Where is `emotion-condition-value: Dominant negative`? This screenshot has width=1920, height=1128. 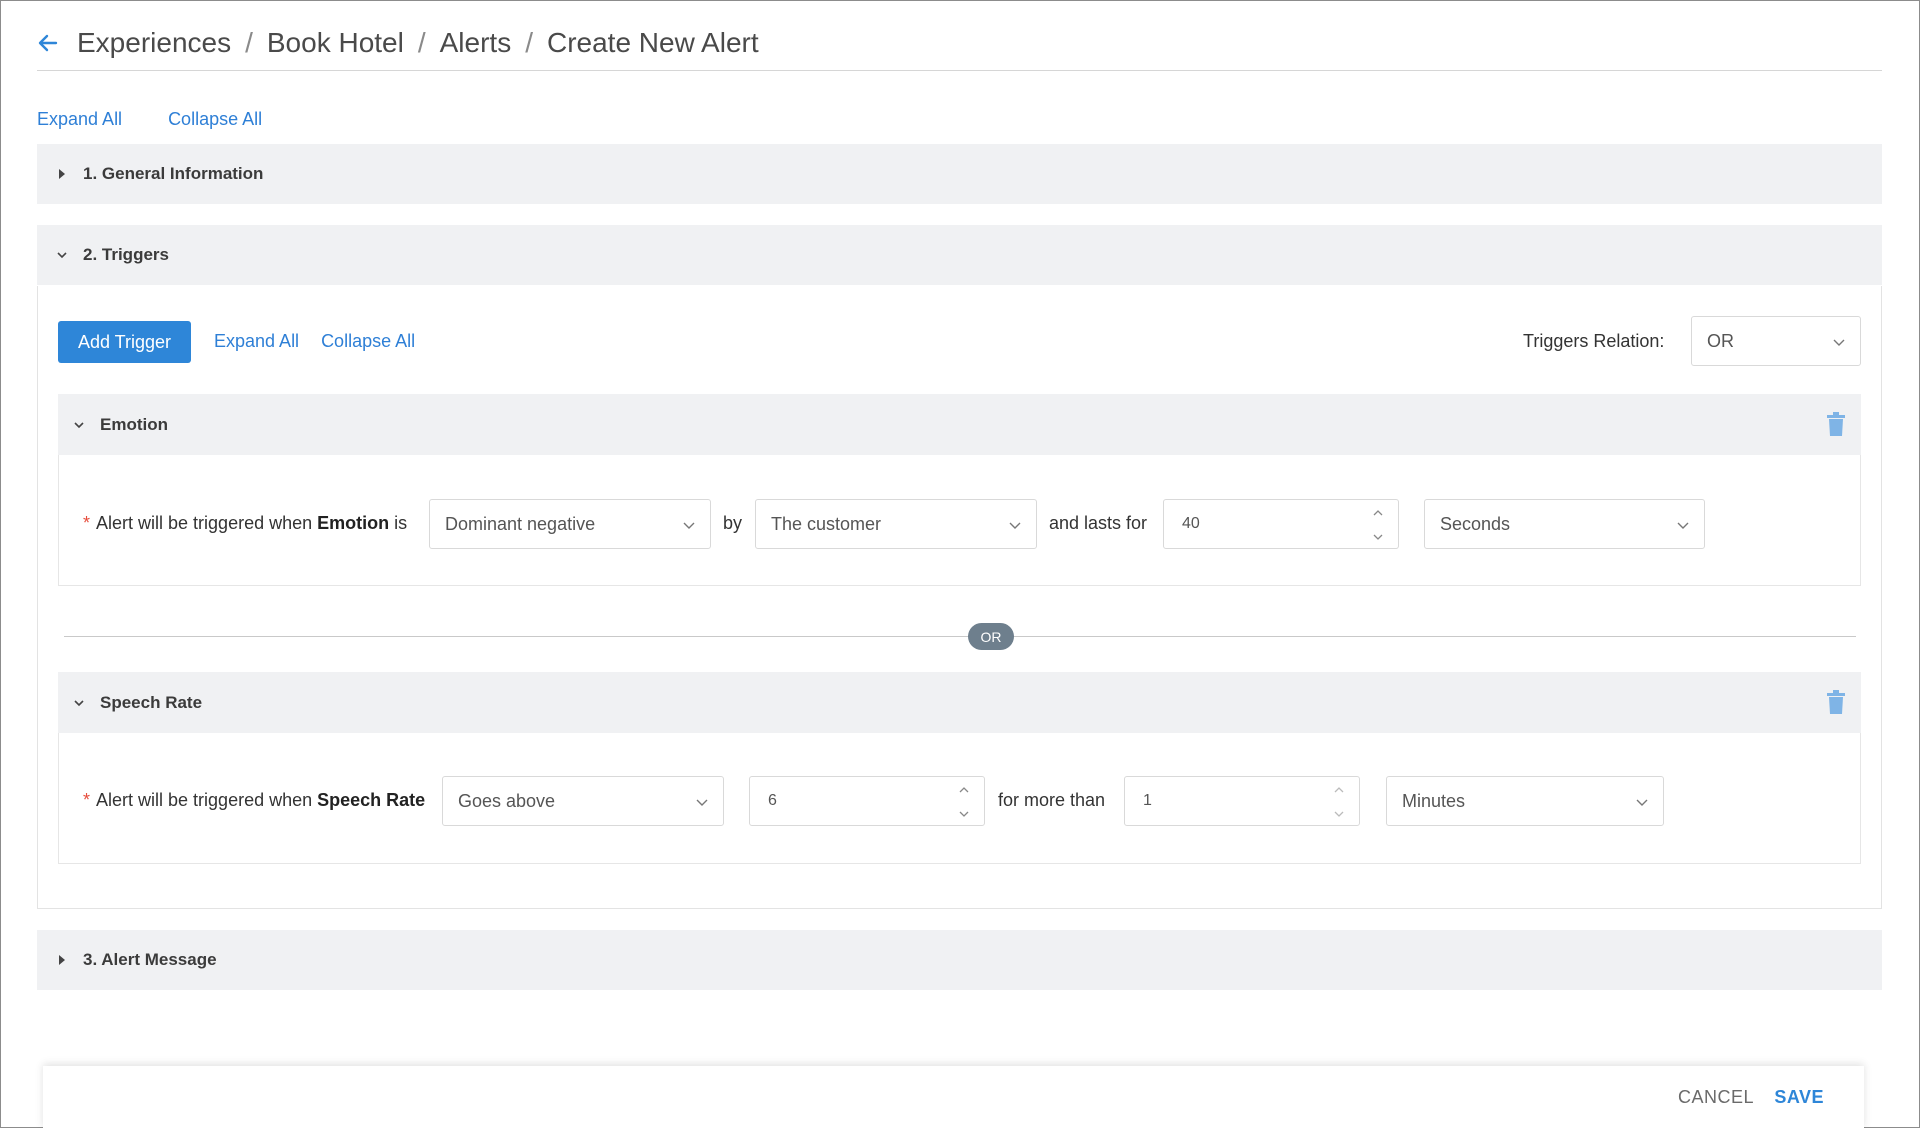
emotion-condition-value: Dominant negative is located at coordinates (520, 523).